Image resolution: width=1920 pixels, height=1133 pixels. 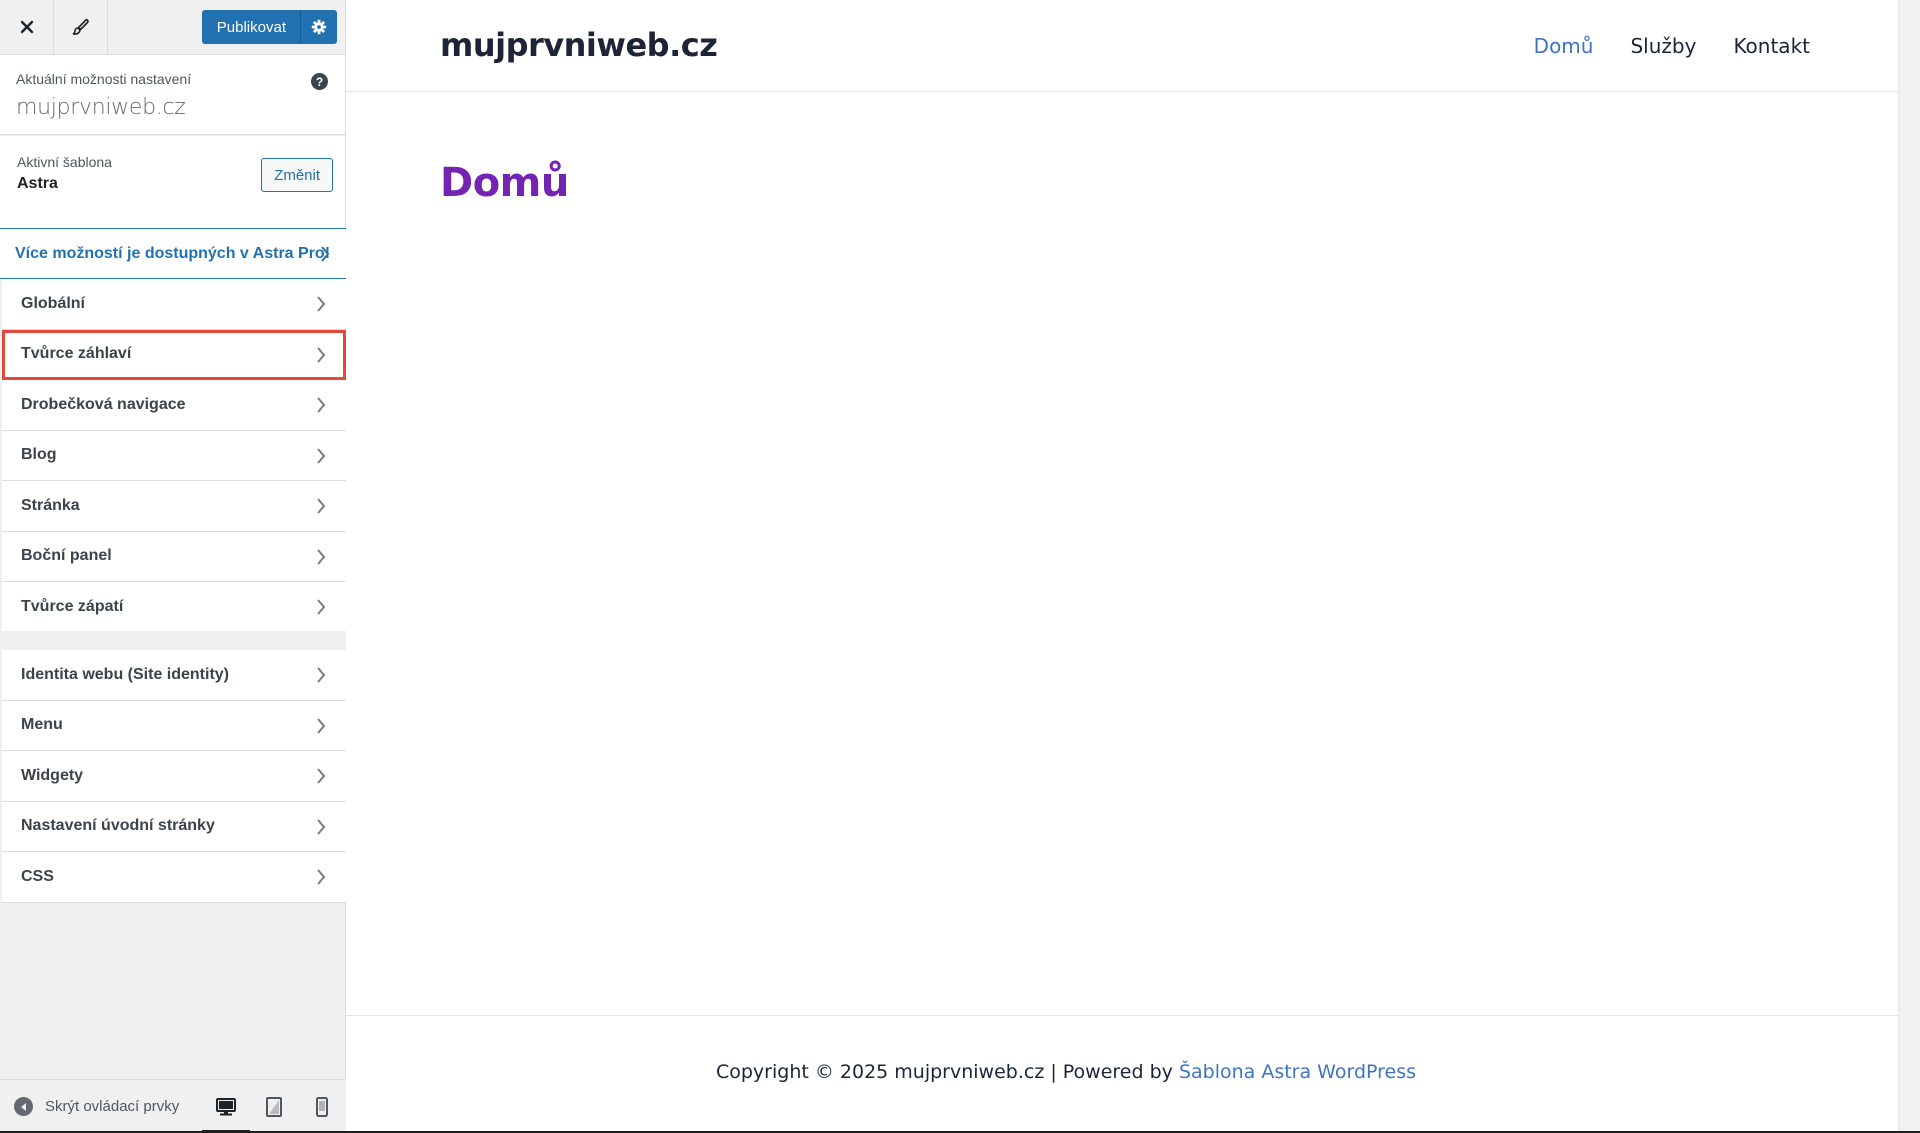 I want to click on tablet-icon, so click(x=274, y=1107).